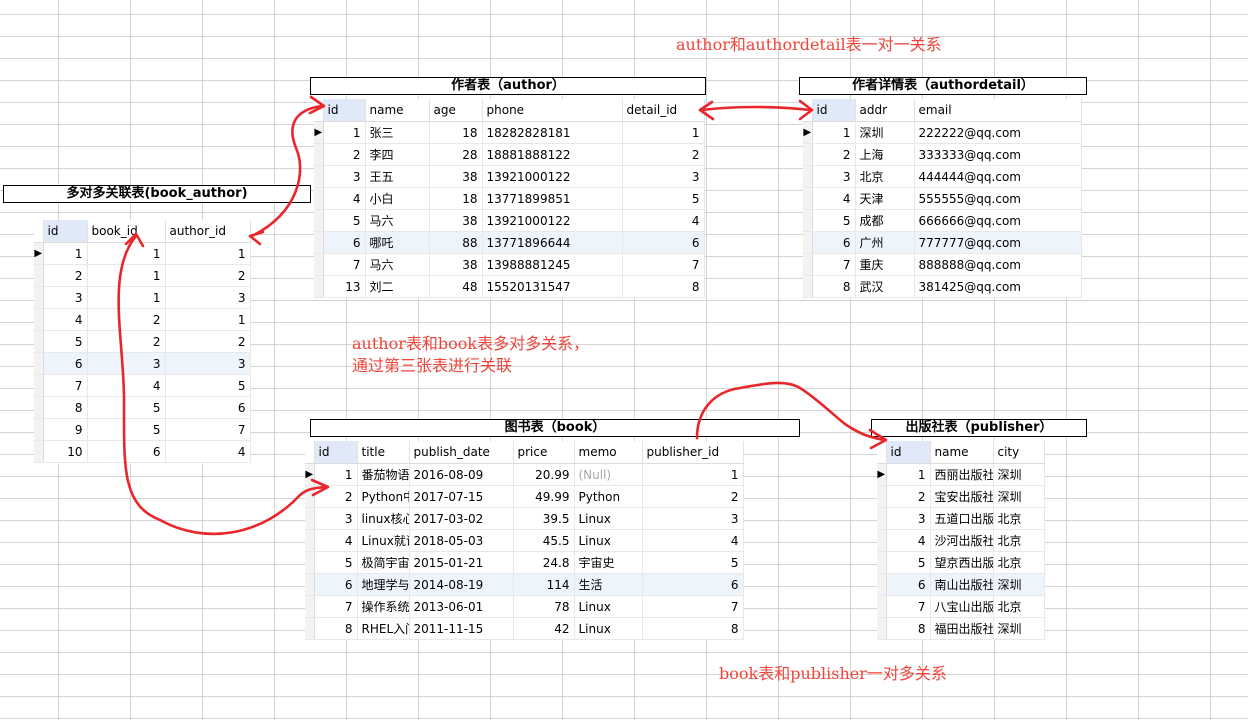  I want to click on cell-id: 8, so click(336, 628).